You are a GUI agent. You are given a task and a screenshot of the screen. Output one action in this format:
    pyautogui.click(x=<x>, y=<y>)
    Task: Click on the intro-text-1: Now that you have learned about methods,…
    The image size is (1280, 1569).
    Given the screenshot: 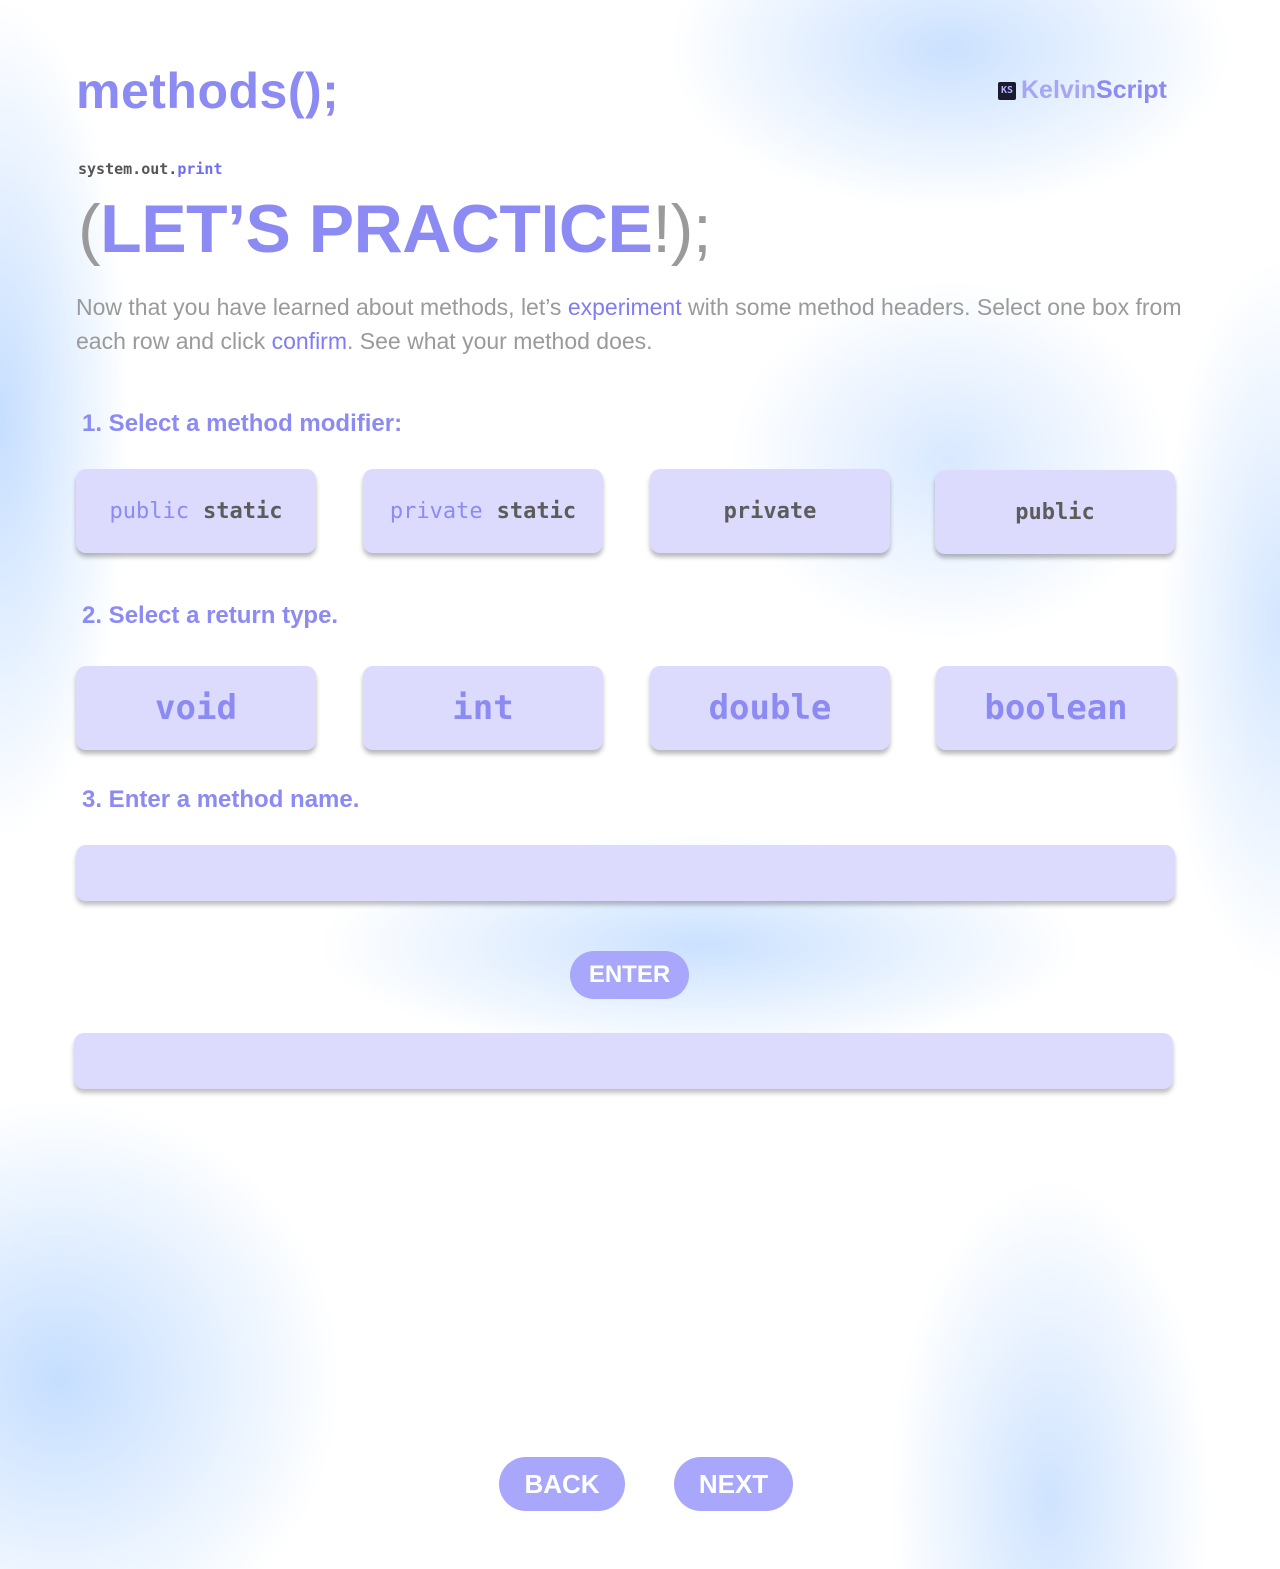 What is the action you would take?
    pyautogui.click(x=322, y=307)
    